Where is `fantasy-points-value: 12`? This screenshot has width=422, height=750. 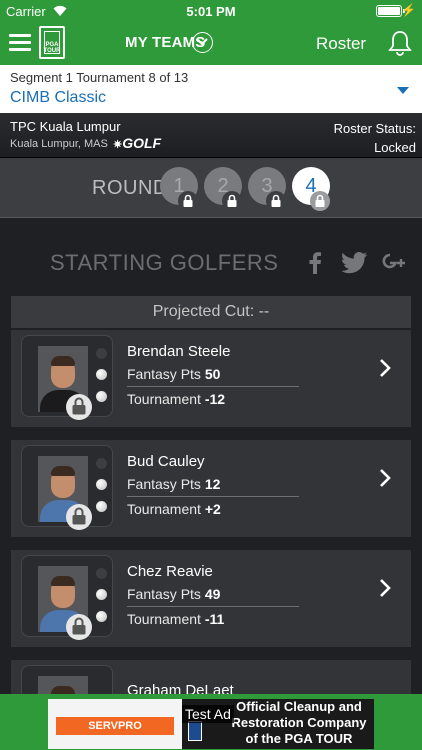
fantasy-points-value: 12 is located at coordinates (212, 484).